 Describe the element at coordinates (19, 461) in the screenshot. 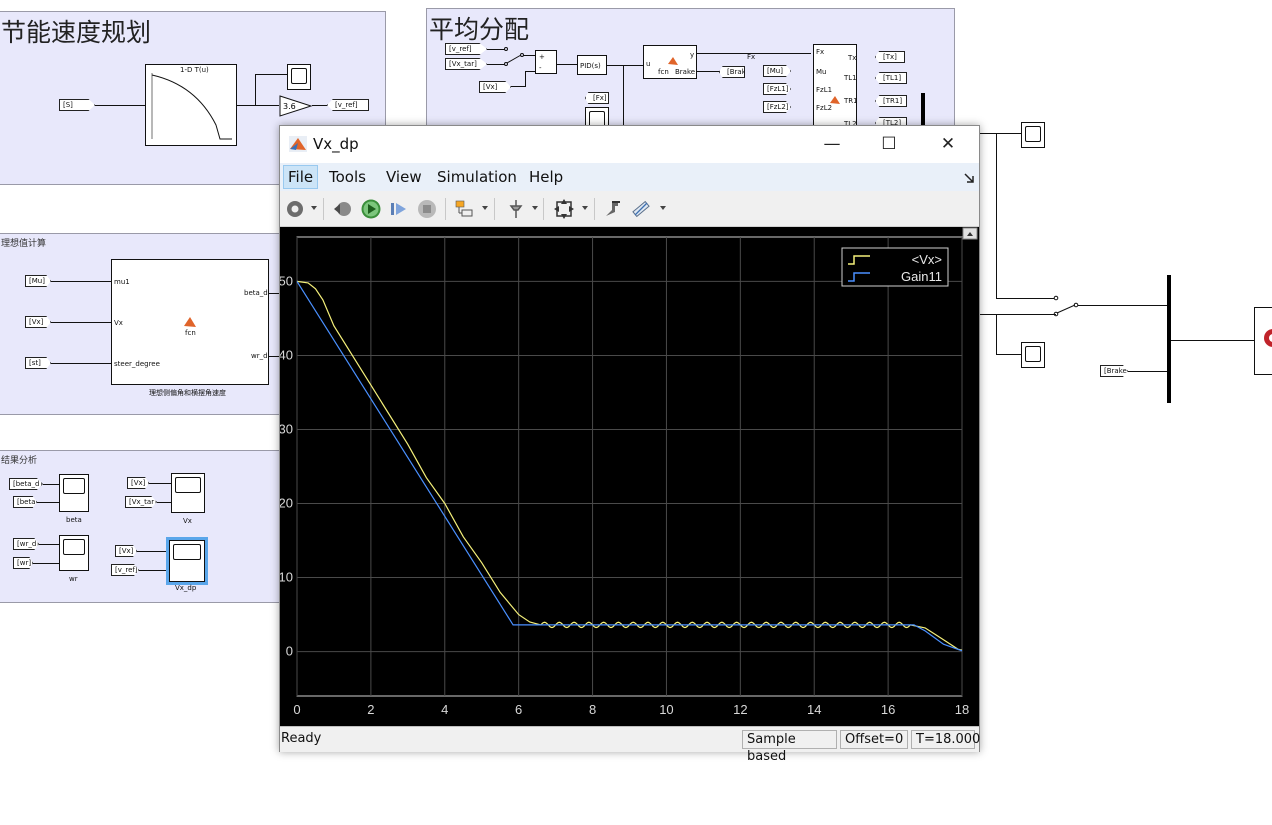

I see `area-title: 结果分析` at that location.